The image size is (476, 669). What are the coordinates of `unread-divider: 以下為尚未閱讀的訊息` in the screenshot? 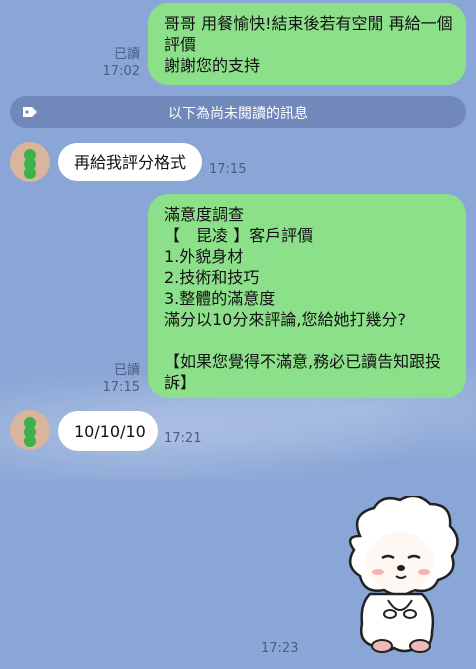 It's located at (238, 112).